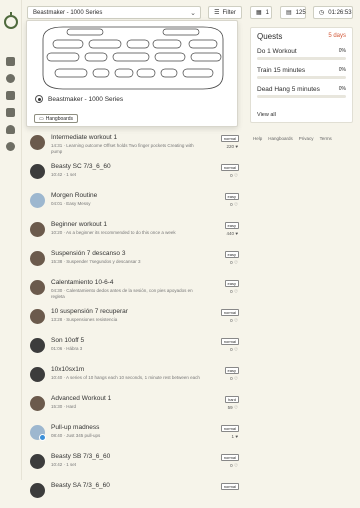 The height and width of the screenshot is (508, 360). What do you see at coordinates (68, 13) in the screenshot?
I see `board-select-value: Beastmaker - 1000 Series` at bounding box center [68, 13].